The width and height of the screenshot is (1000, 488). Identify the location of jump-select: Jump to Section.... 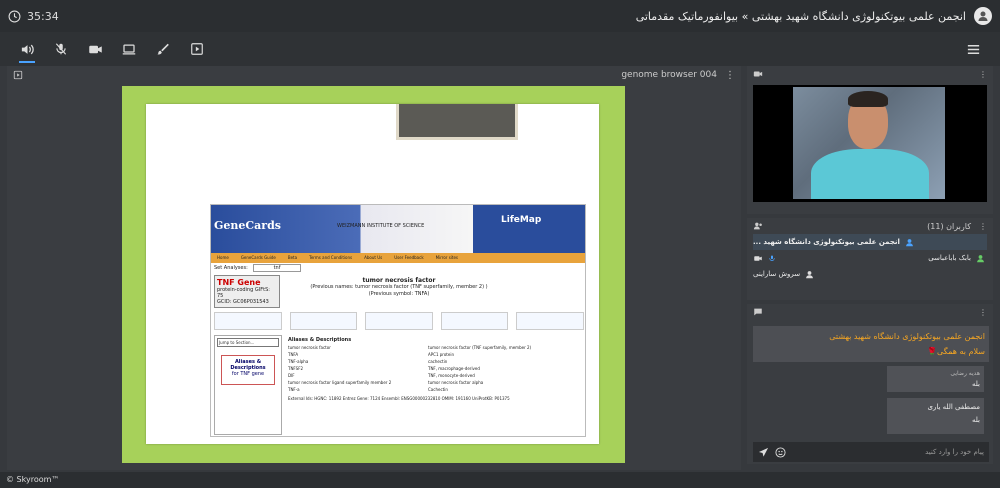
(248, 342).